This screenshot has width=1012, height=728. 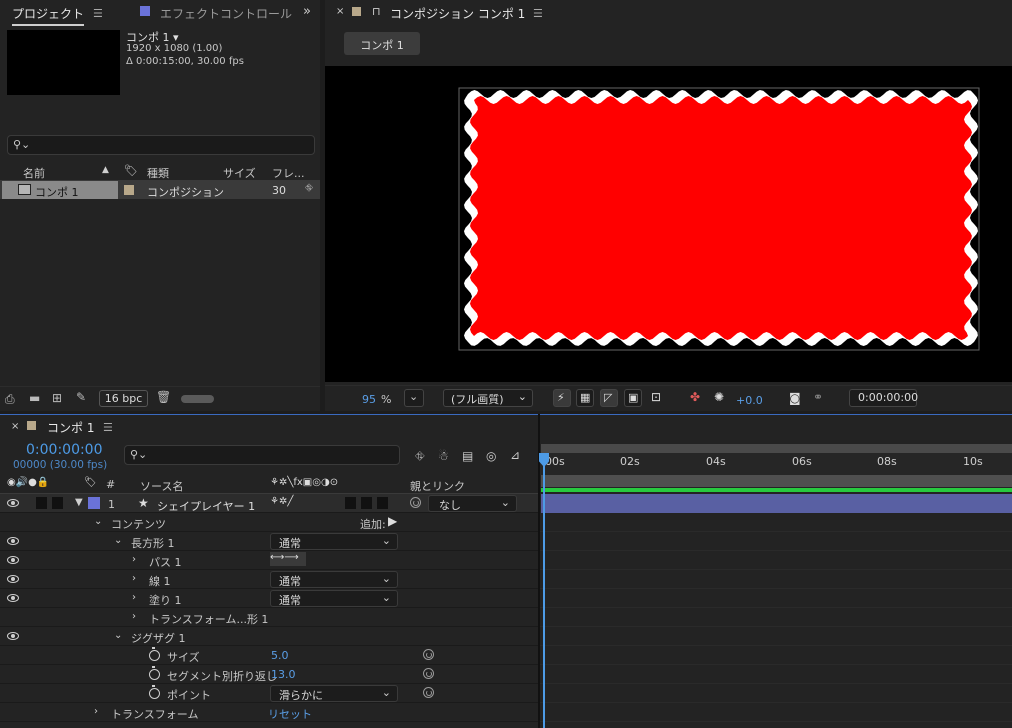 I want to click on motion-blur-icon: ◎, so click(x=491, y=456).